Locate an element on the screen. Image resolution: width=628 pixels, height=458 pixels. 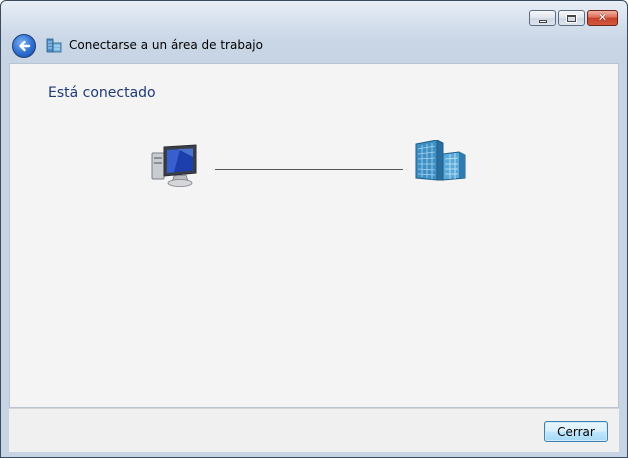
close-window-button: ✕ is located at coordinates (602, 18).